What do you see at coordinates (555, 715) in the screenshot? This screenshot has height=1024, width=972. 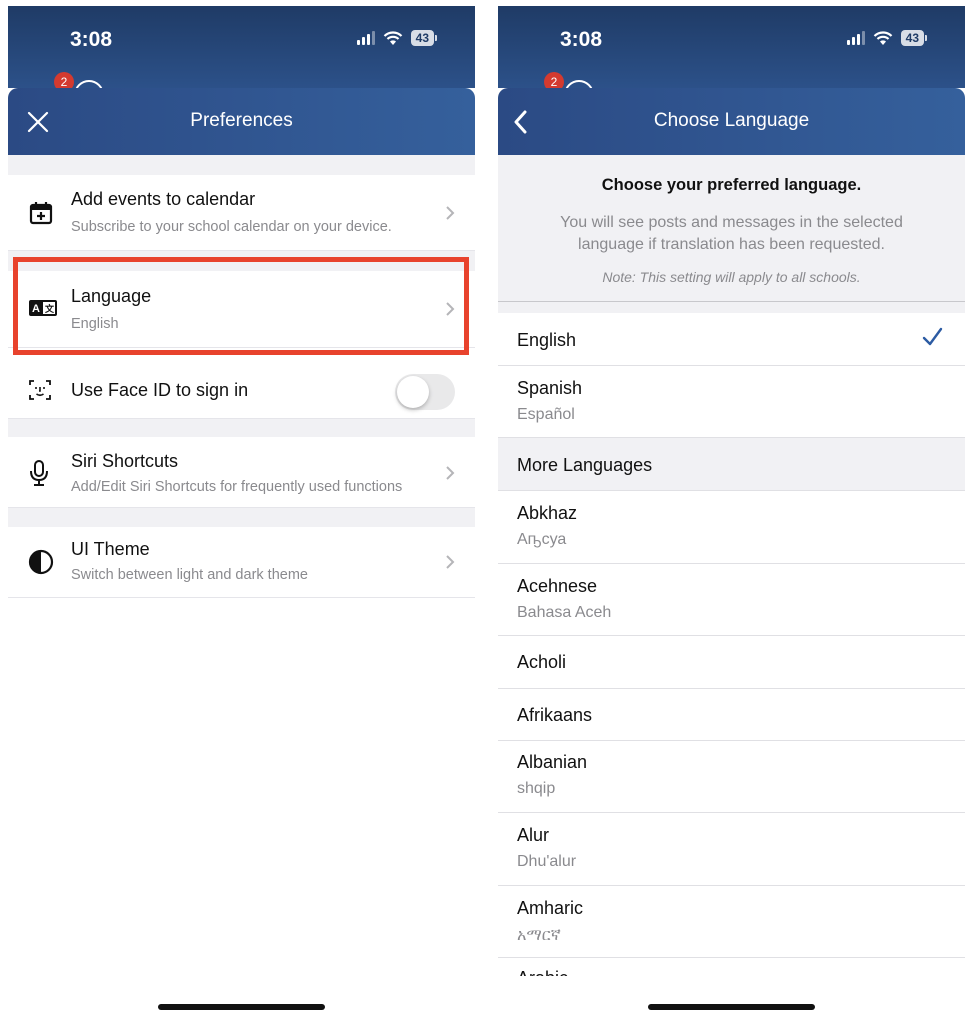 I see `language-name: Afrikaans` at bounding box center [555, 715].